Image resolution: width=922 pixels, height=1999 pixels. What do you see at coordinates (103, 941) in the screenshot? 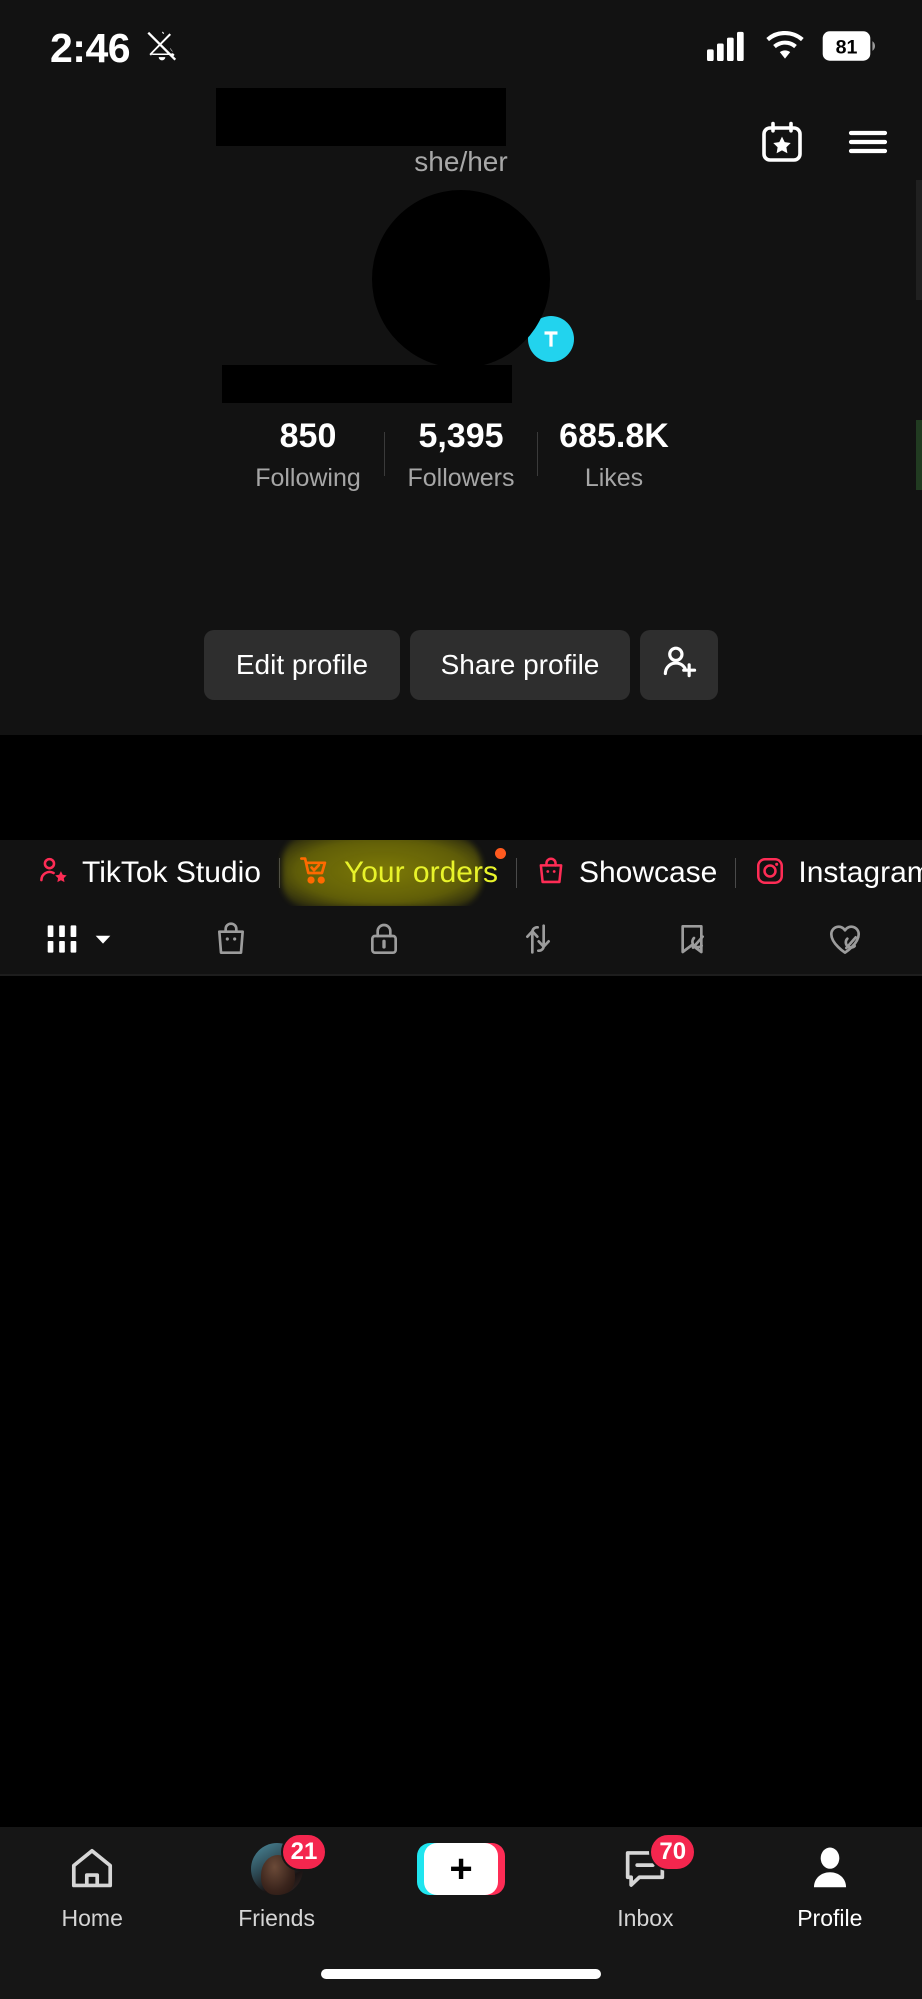
I see `chevron-down-icon` at bounding box center [103, 941].